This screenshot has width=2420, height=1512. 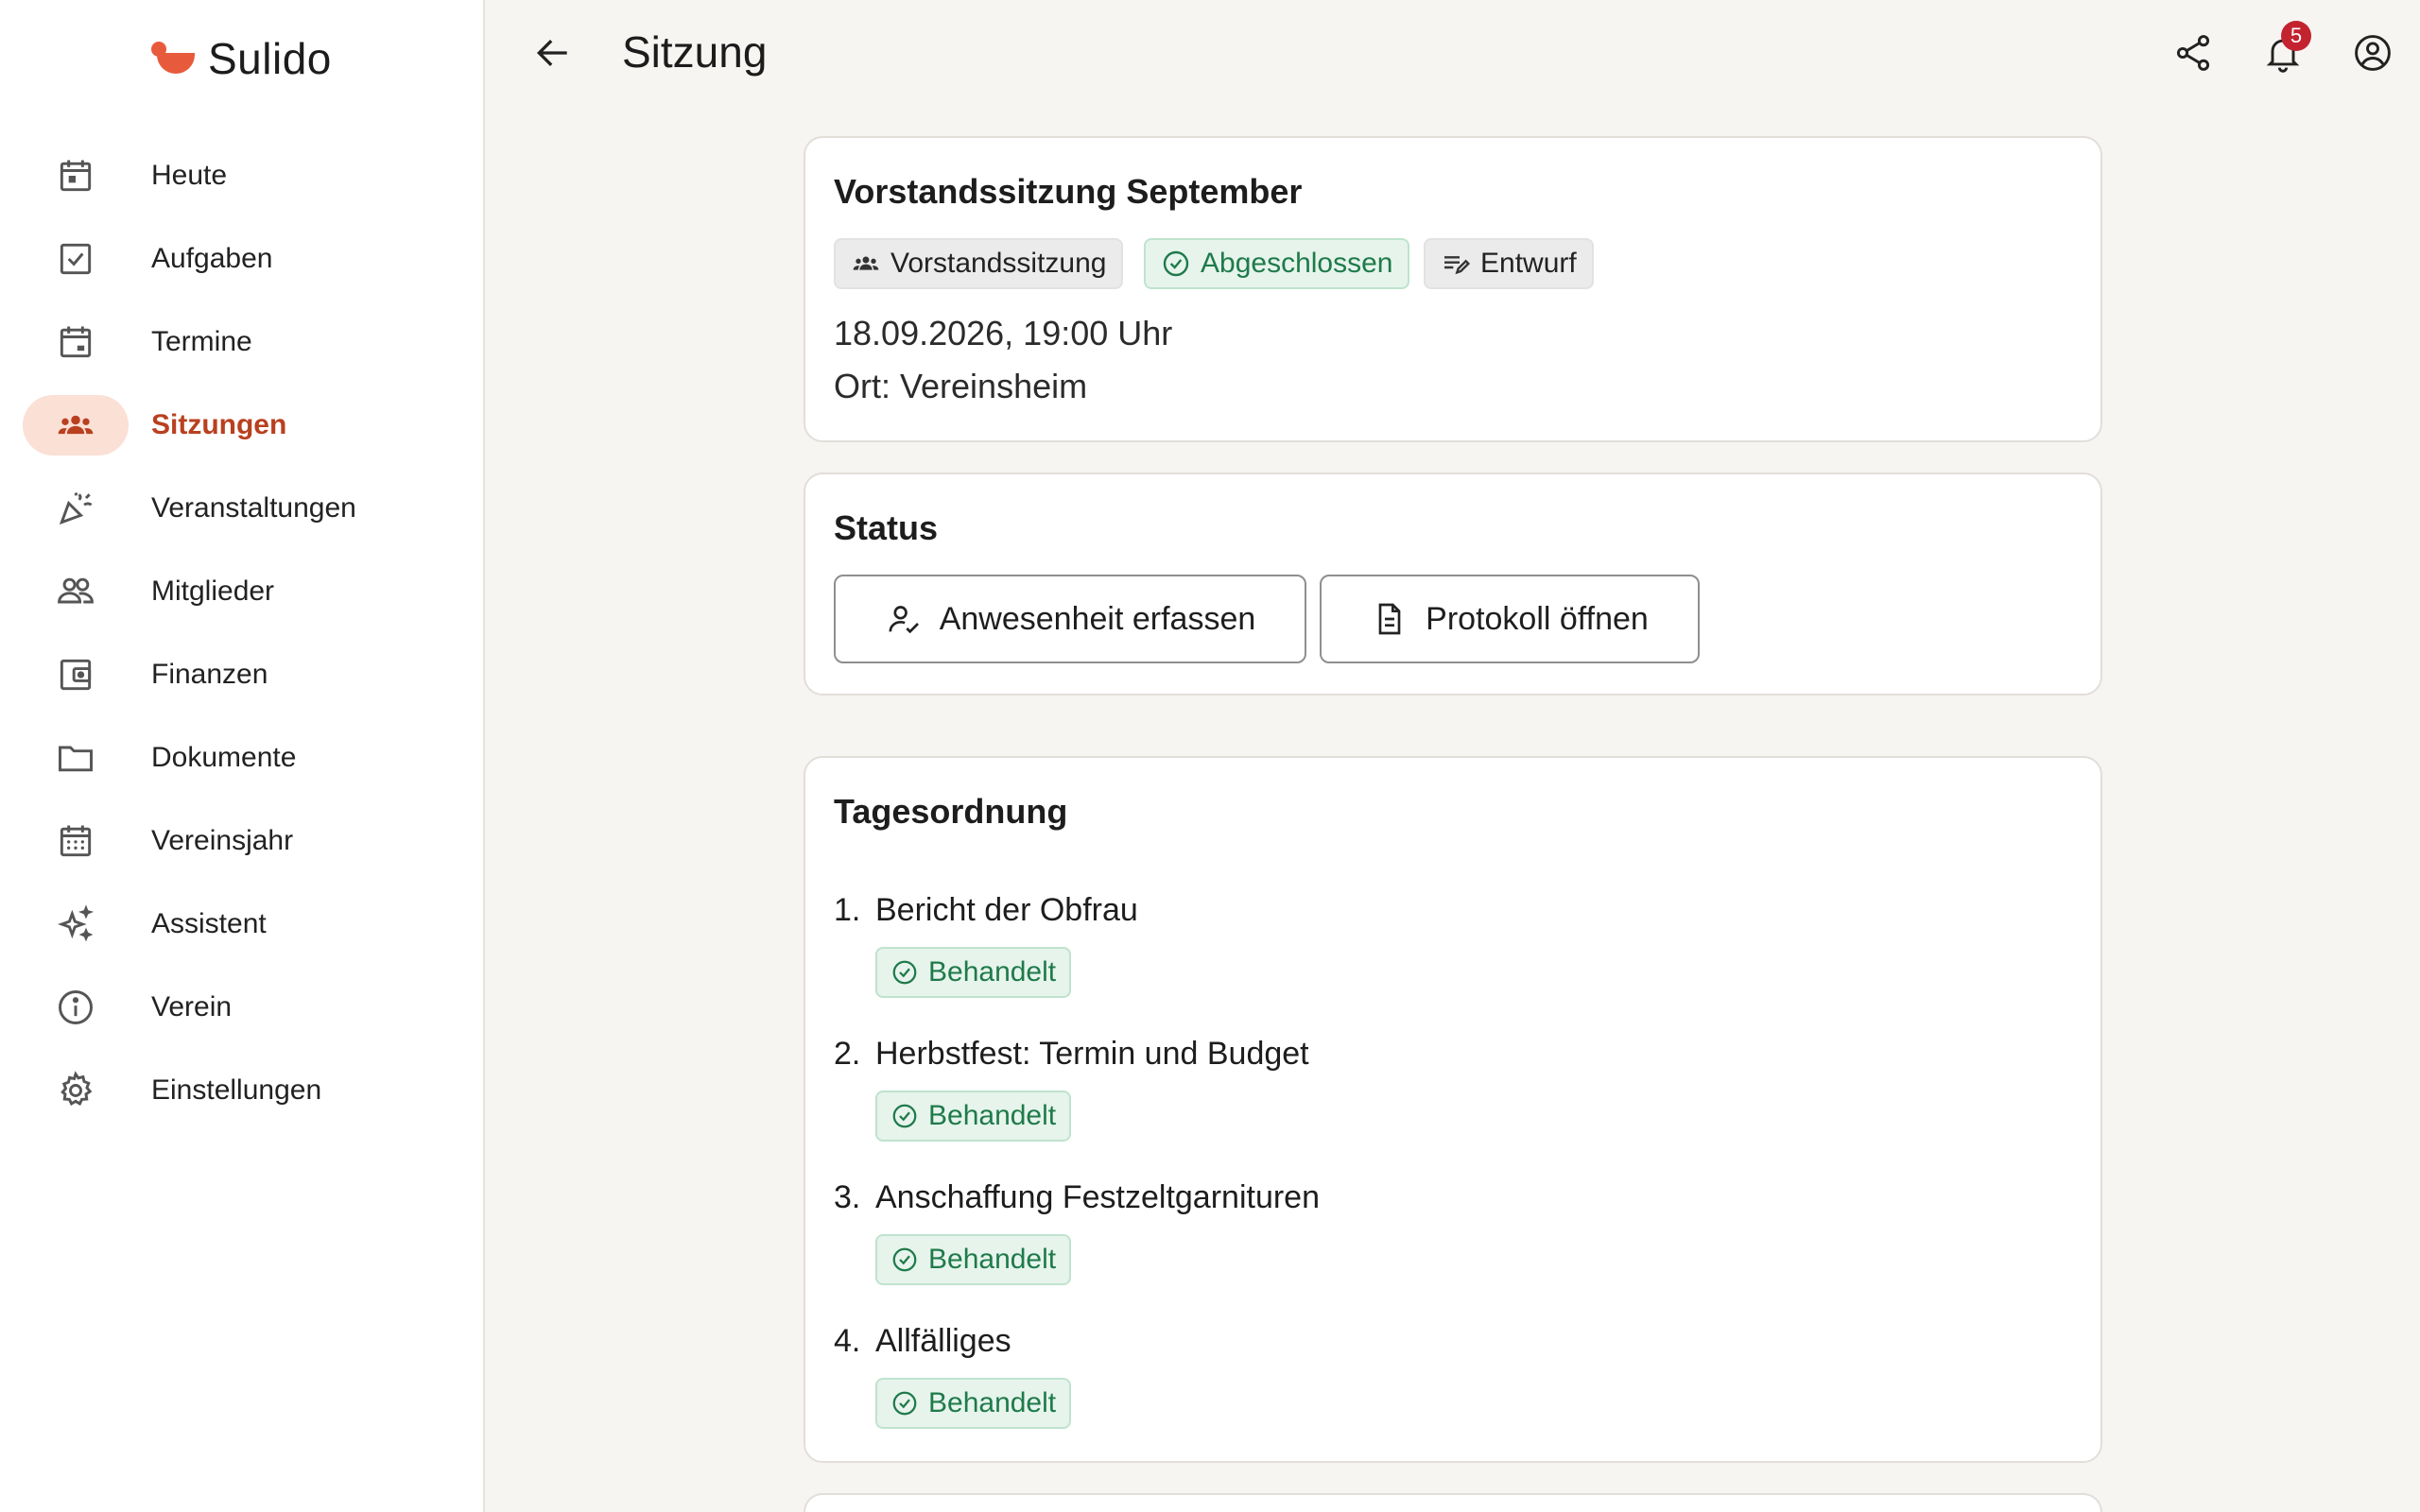 I want to click on sidebar-item-label: Einstellungen, so click(x=236, y=1090).